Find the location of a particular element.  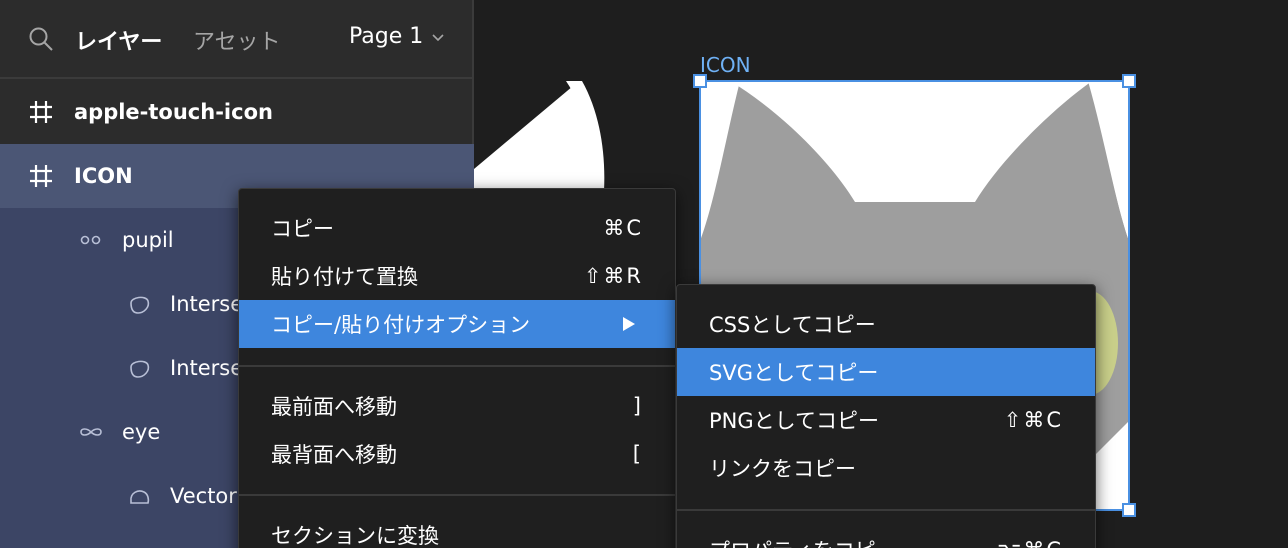

menu-item-convert-to-section: セクションに変換 is located at coordinates (457, 529).